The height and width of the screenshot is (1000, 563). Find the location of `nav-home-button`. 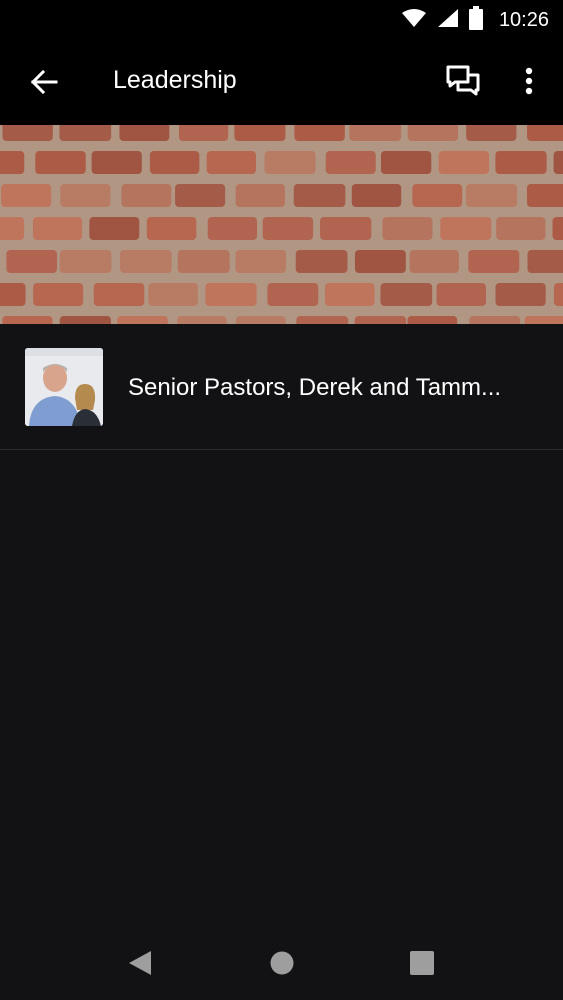

nav-home-button is located at coordinates (282, 963).